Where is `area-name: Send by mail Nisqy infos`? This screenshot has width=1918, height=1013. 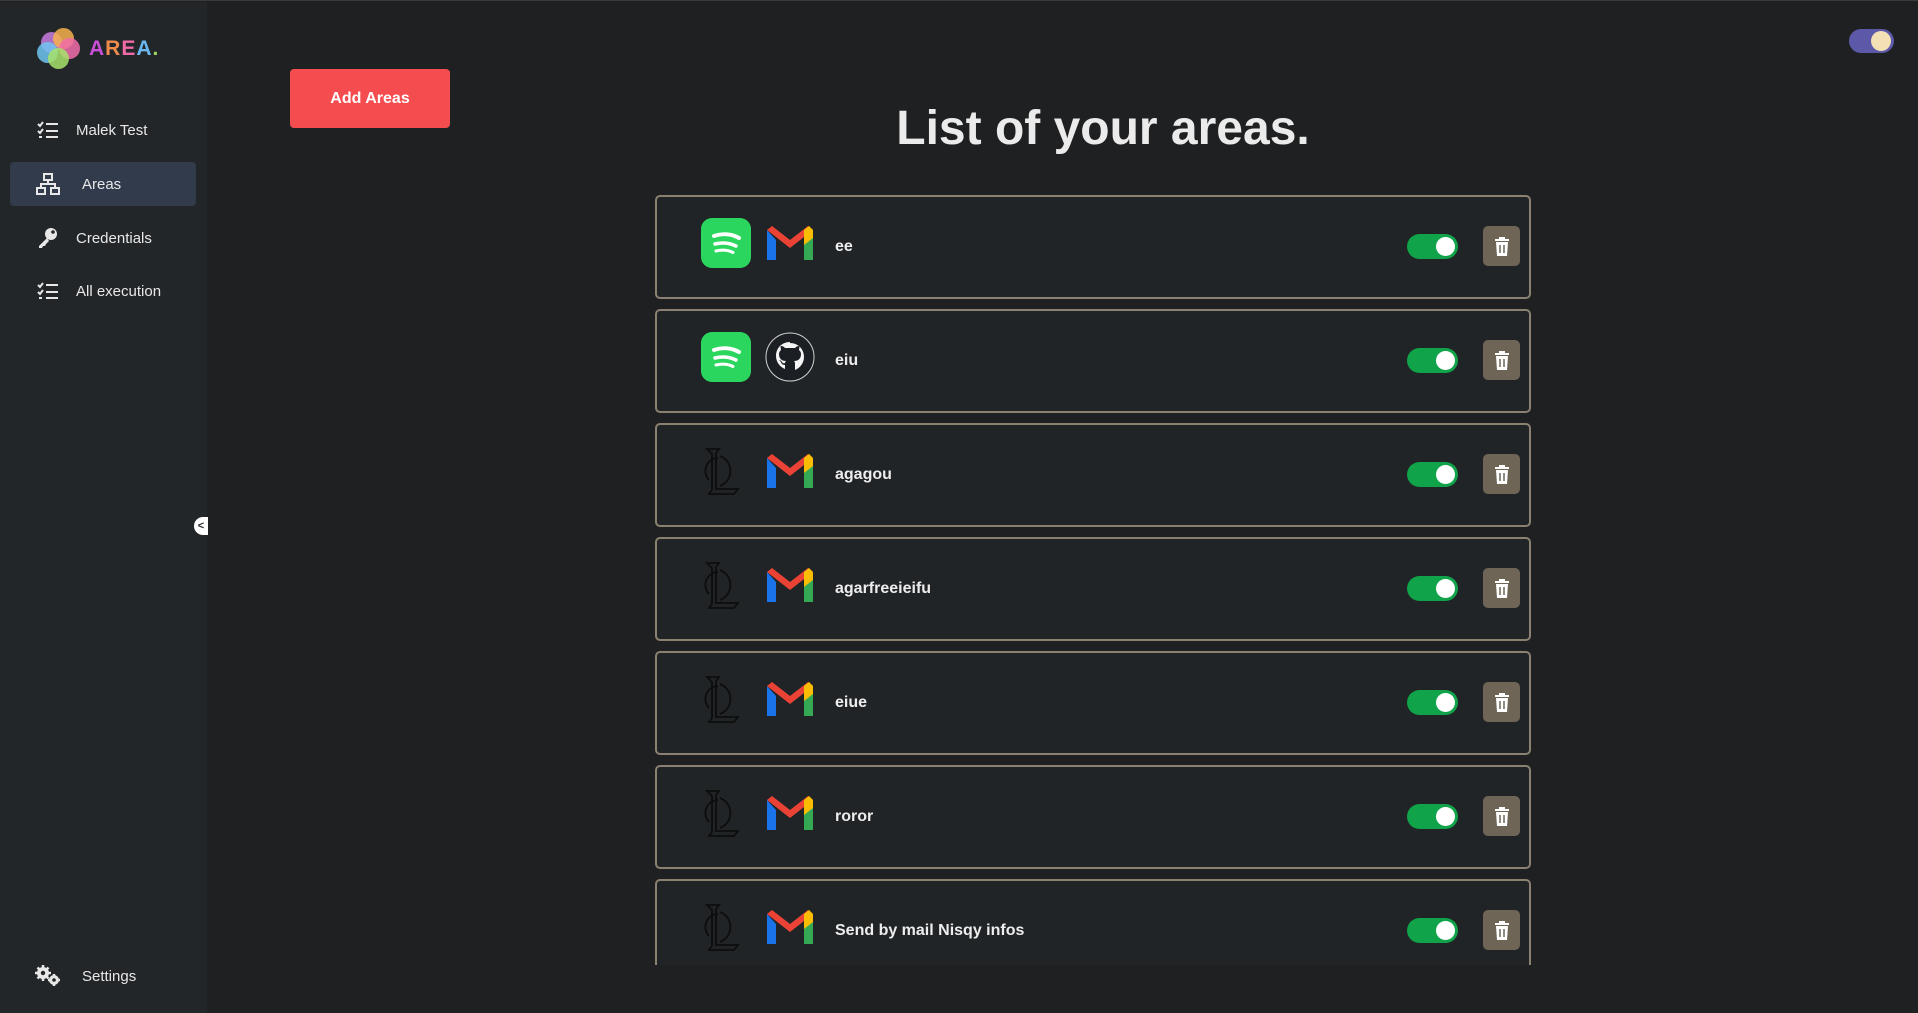 area-name: Send by mail Nisqy infos is located at coordinates (930, 930).